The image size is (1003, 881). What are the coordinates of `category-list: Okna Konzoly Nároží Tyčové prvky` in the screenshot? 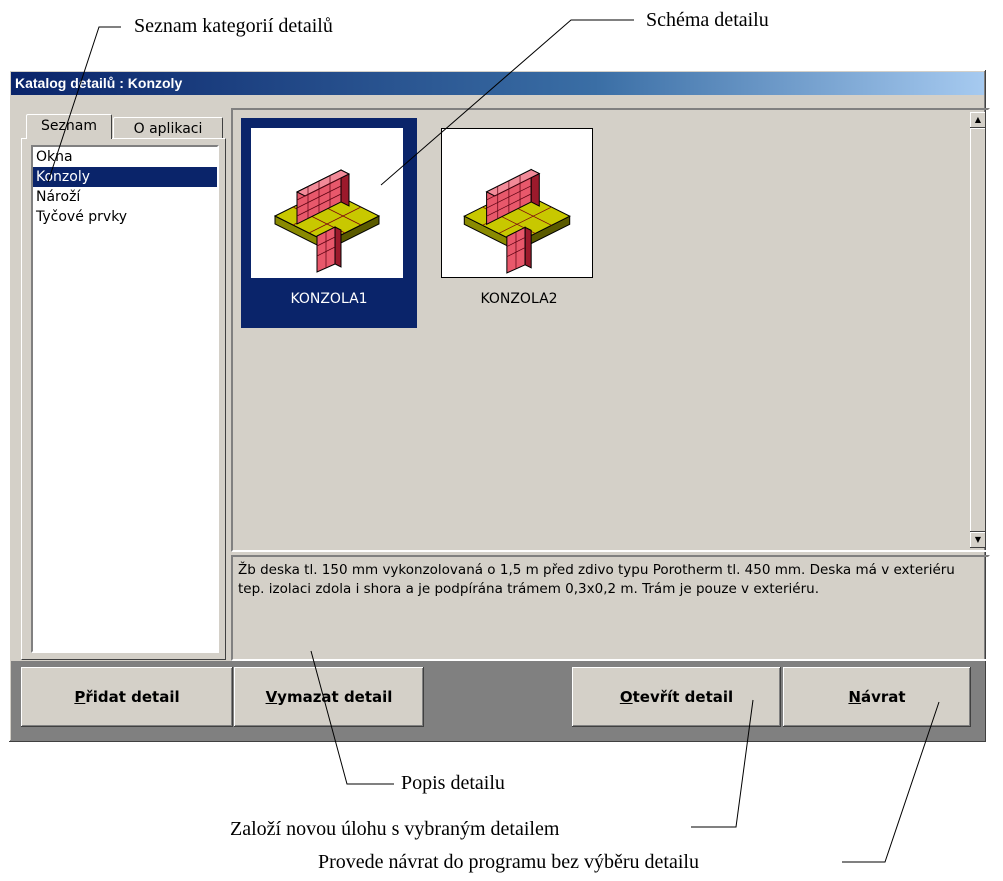 It's located at (125, 399).